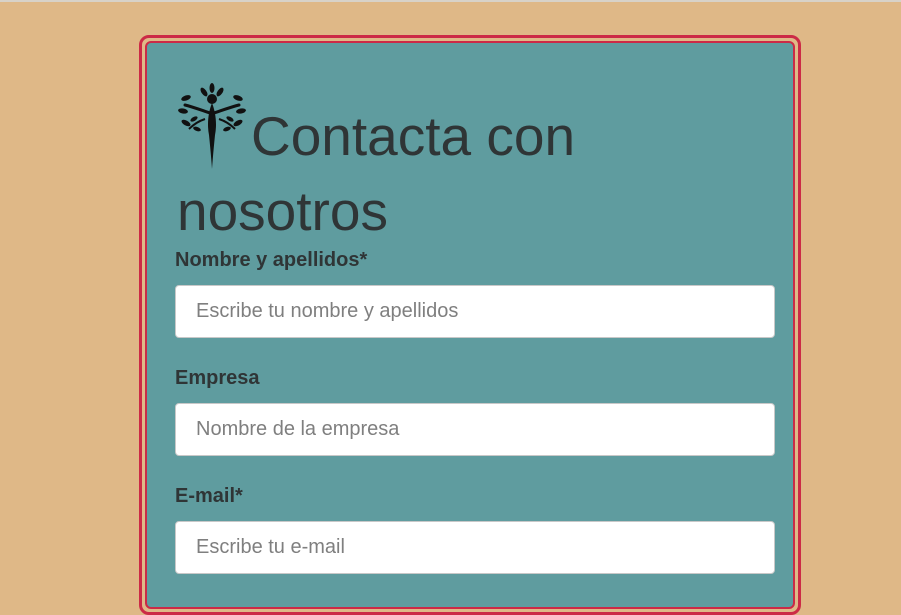 The width and height of the screenshot is (901, 615). Describe the element at coordinates (475, 547) in the screenshot. I see `email-input` at that location.